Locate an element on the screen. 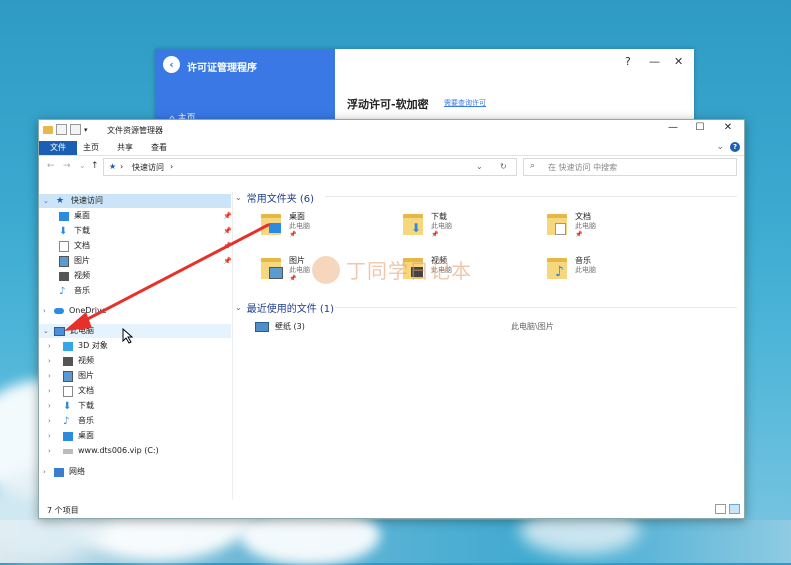 This screenshot has height=565, width=791. annotation-arrow is located at coordinates (167, 277).